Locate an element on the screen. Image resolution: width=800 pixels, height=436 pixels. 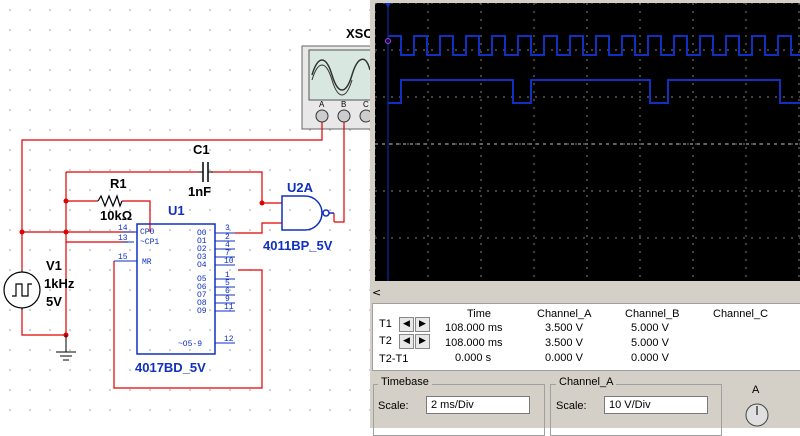
row-diff-a: 0.000 V is located at coordinates (564, 358).